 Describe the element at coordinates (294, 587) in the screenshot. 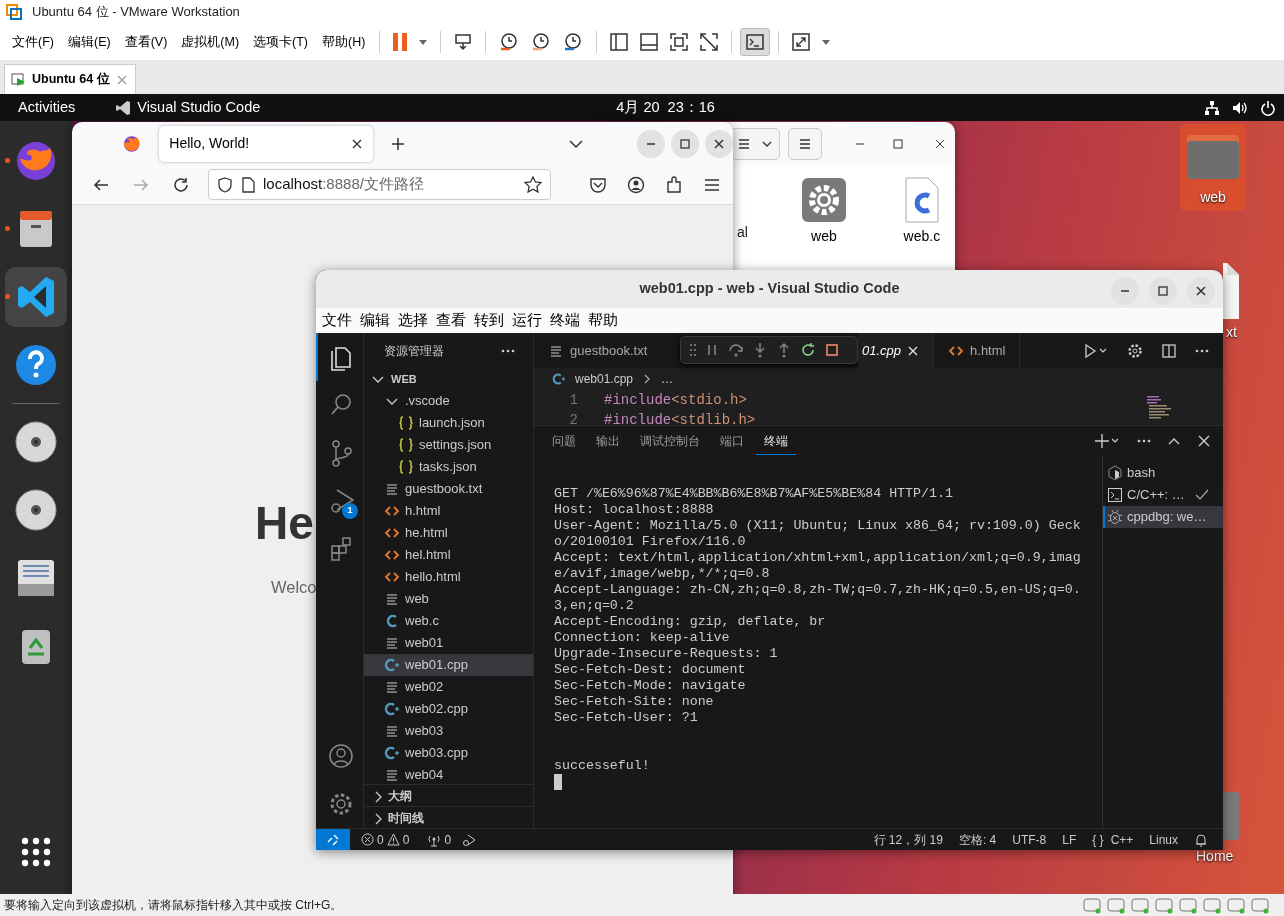

I see `page-text: Welco` at that location.